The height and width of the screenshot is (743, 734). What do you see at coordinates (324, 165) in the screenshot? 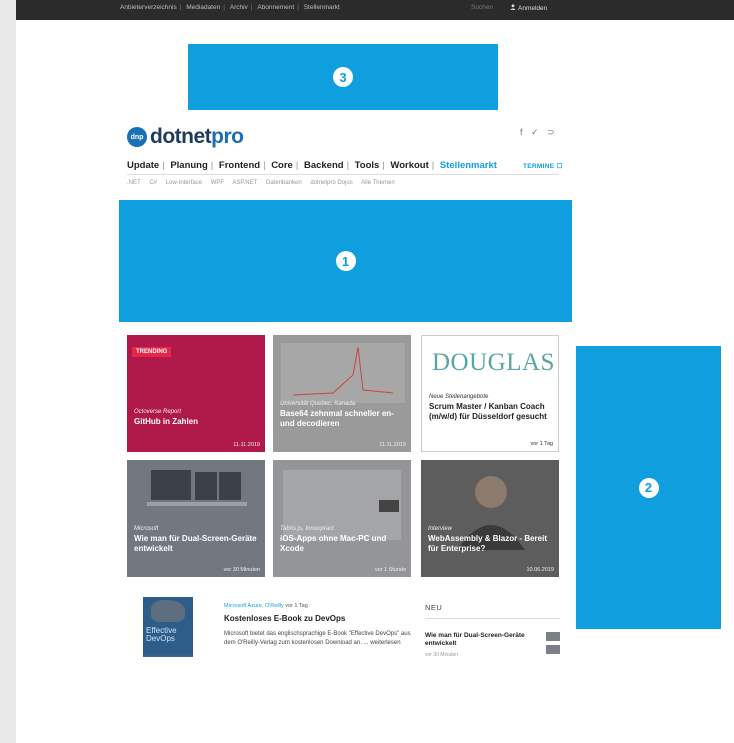
I see `nav-item-backend: Backend` at bounding box center [324, 165].